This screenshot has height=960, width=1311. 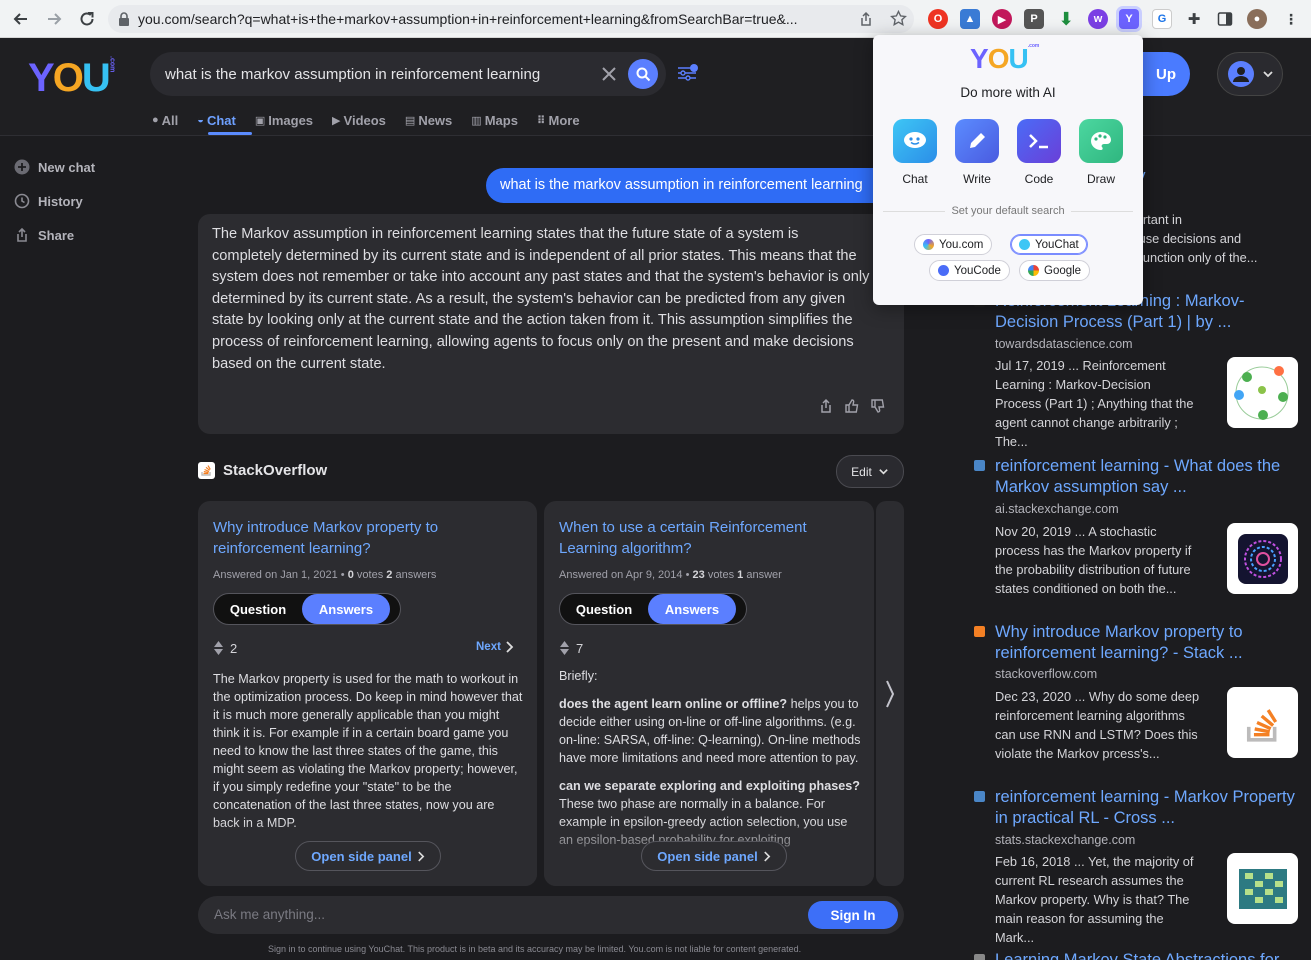 I want to click on you-extension-icon: Y, so click(x=1129, y=19).